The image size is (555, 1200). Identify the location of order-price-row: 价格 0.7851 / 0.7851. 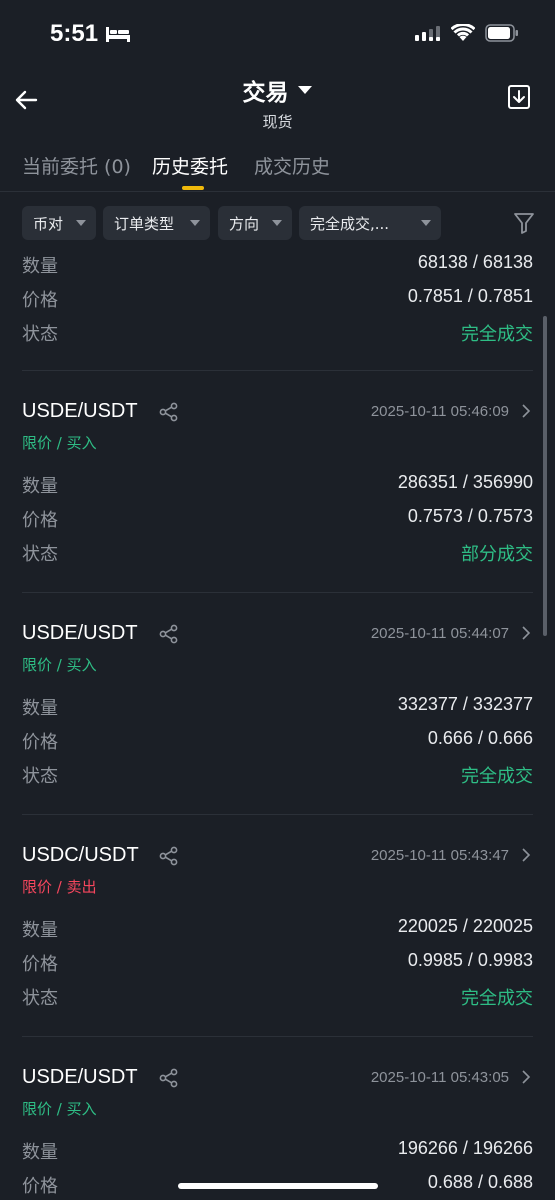
(277, 298).